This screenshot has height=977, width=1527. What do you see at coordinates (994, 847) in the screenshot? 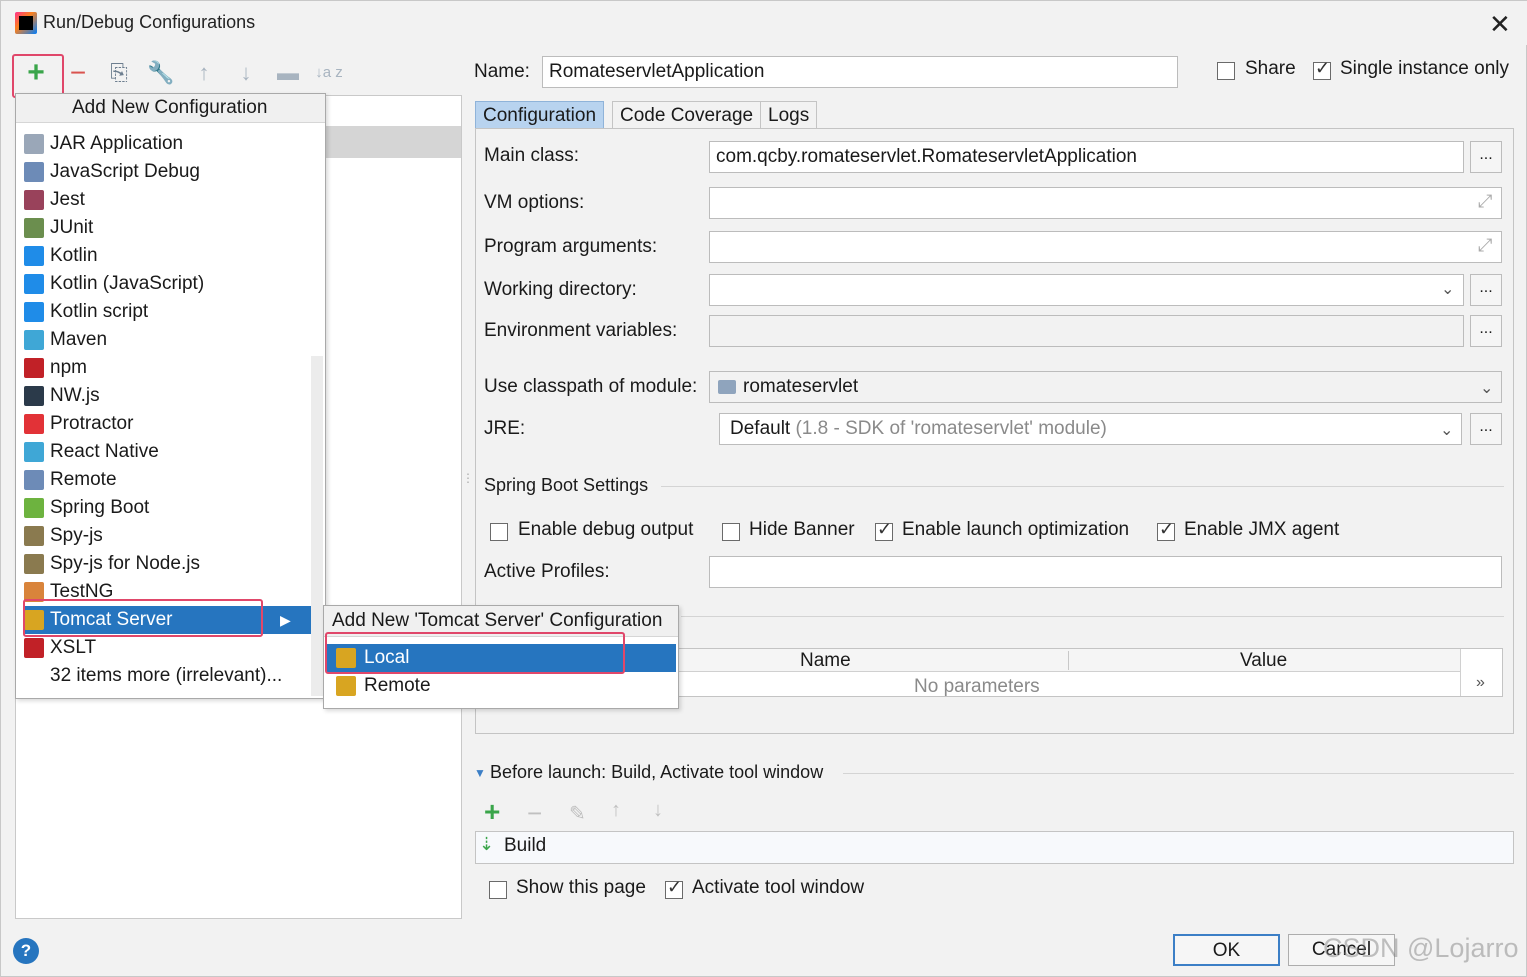
I see `before-launch-list: ⇣ Build` at bounding box center [994, 847].